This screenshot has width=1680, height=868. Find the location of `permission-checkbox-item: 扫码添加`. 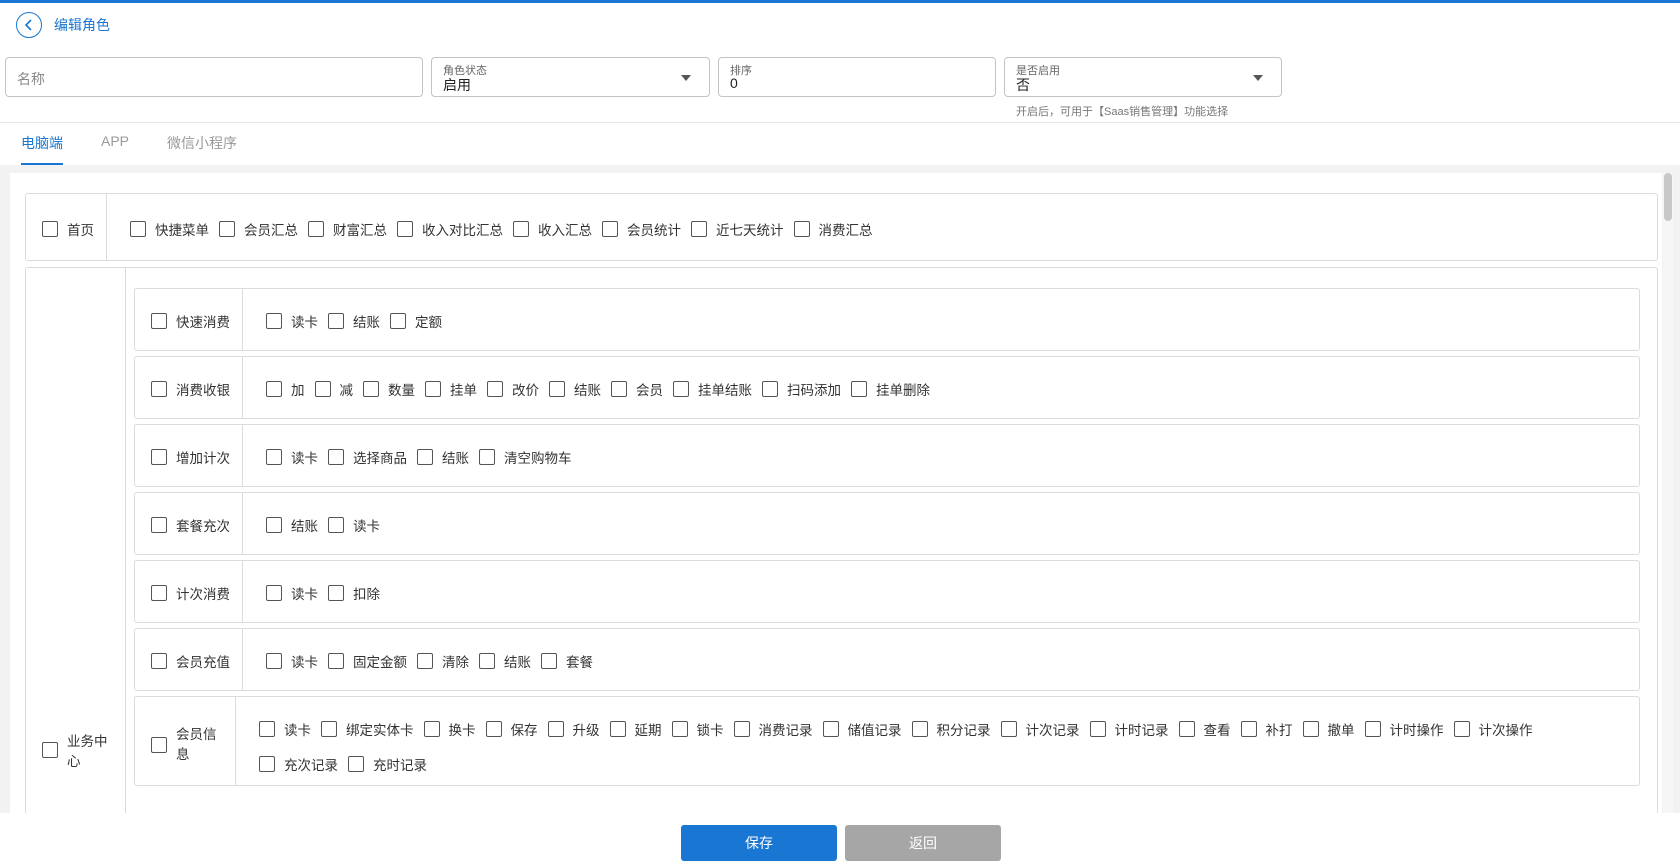

permission-checkbox-item: 扫码添加 is located at coordinates (801, 389).